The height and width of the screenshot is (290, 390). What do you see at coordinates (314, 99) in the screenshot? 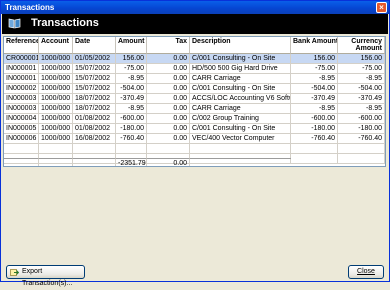
I see `cell-bank-amount: -370.49` at bounding box center [314, 99].